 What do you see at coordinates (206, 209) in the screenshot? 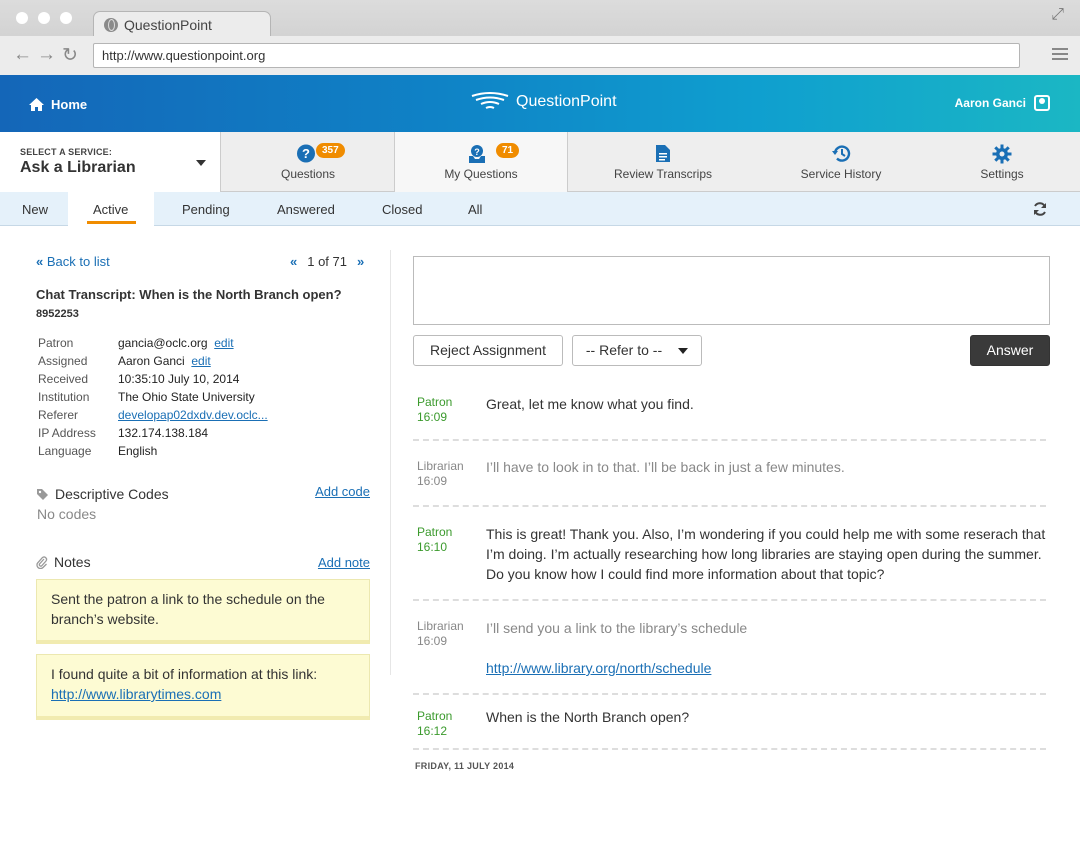
I see `tab-pending: Pending` at bounding box center [206, 209].